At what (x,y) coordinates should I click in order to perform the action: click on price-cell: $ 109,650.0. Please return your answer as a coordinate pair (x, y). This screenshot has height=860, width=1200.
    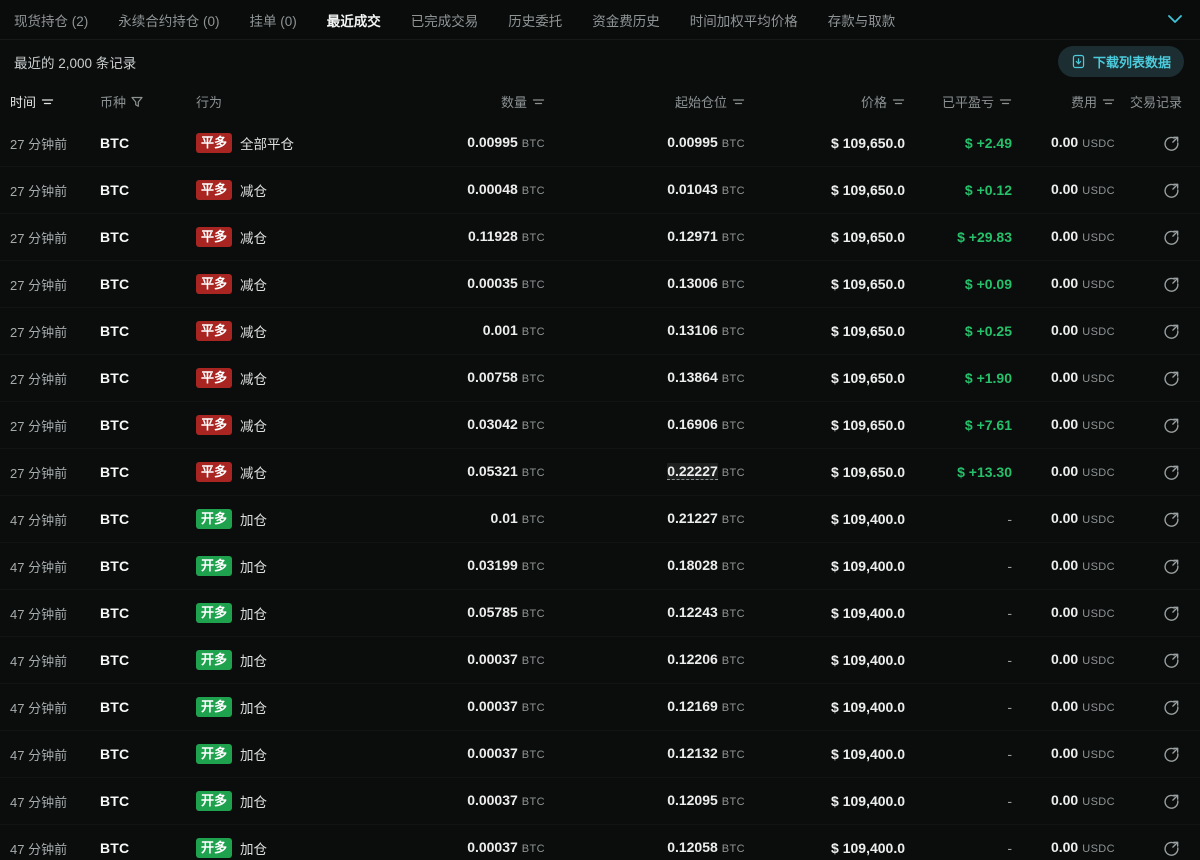
    Looking at the image, I should click on (868, 472).